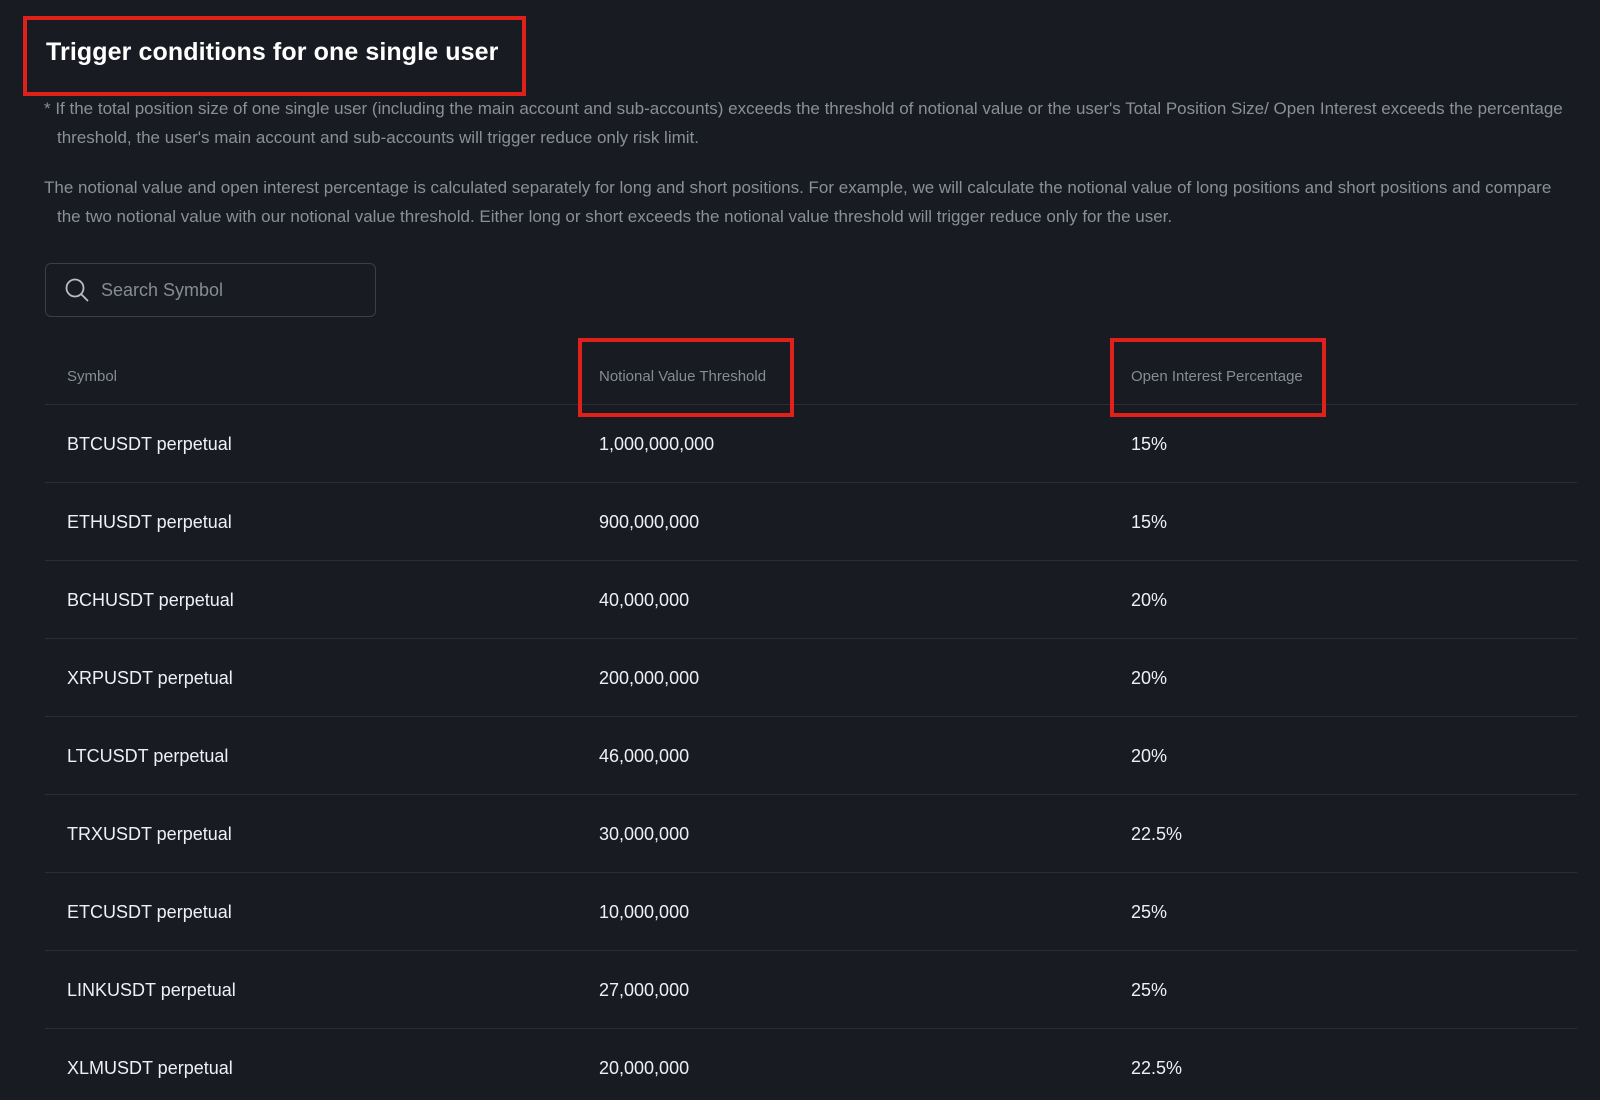  What do you see at coordinates (149, 444) in the screenshot?
I see `cell-symbol: BTCUSDT perpetual` at bounding box center [149, 444].